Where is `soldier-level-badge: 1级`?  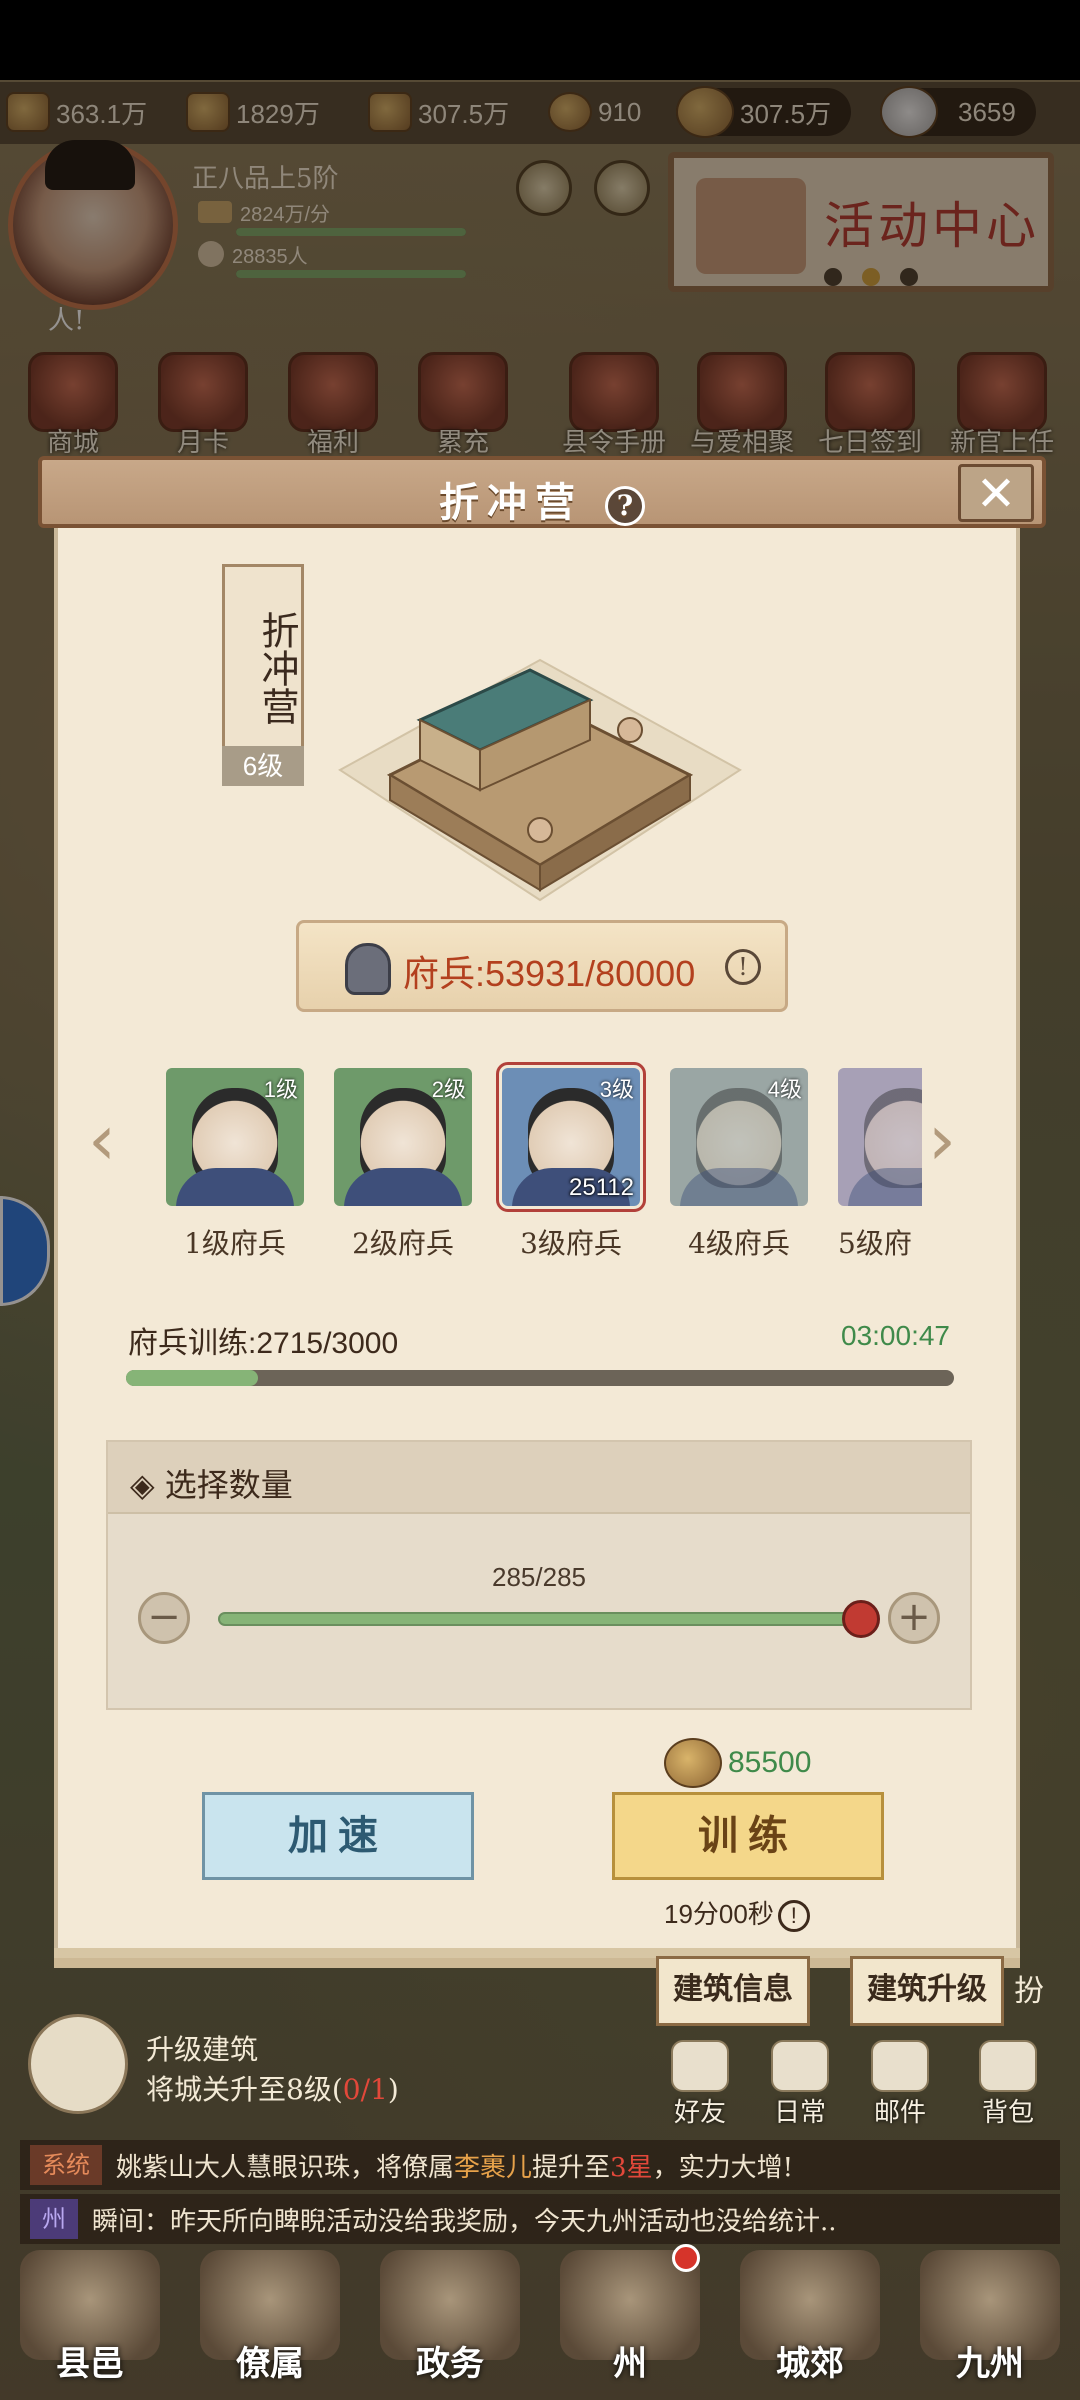
soldier-level-badge: 1级 is located at coordinates (280, 1089).